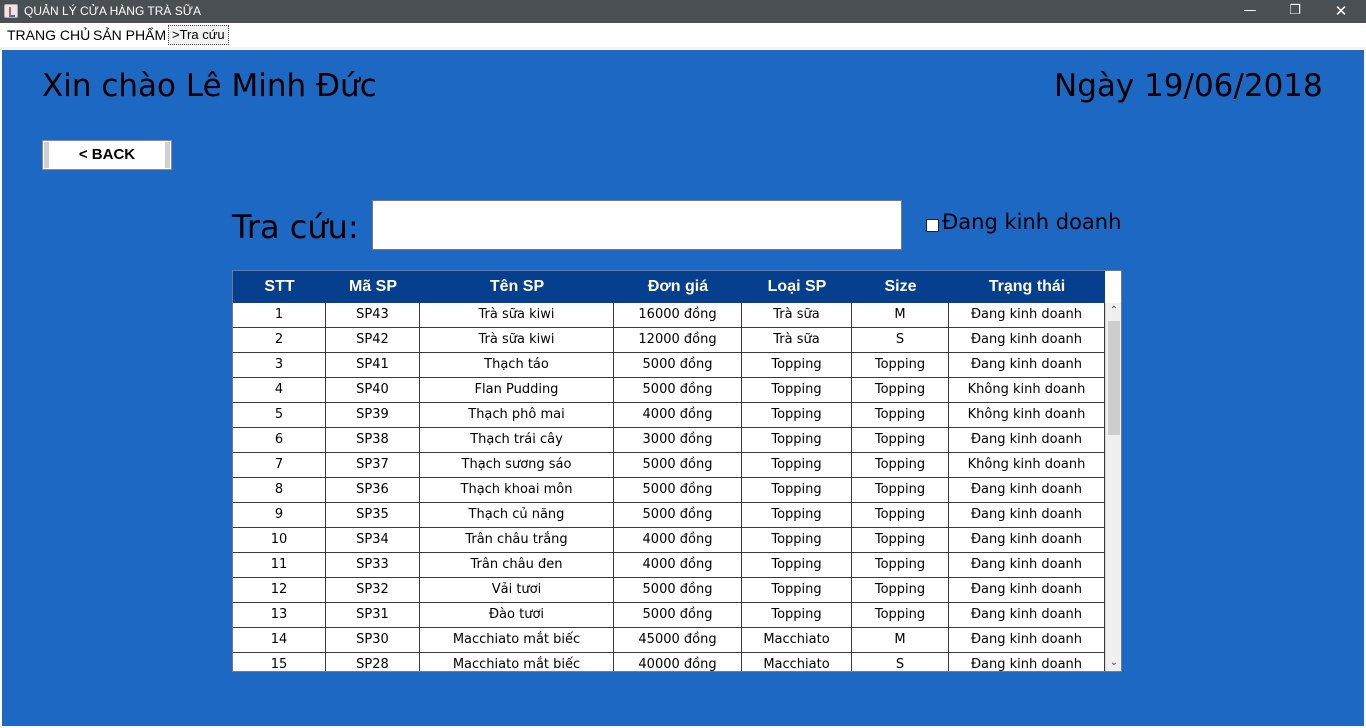 The width and height of the screenshot is (1366, 728). I want to click on cell-stt: 10, so click(279, 540).